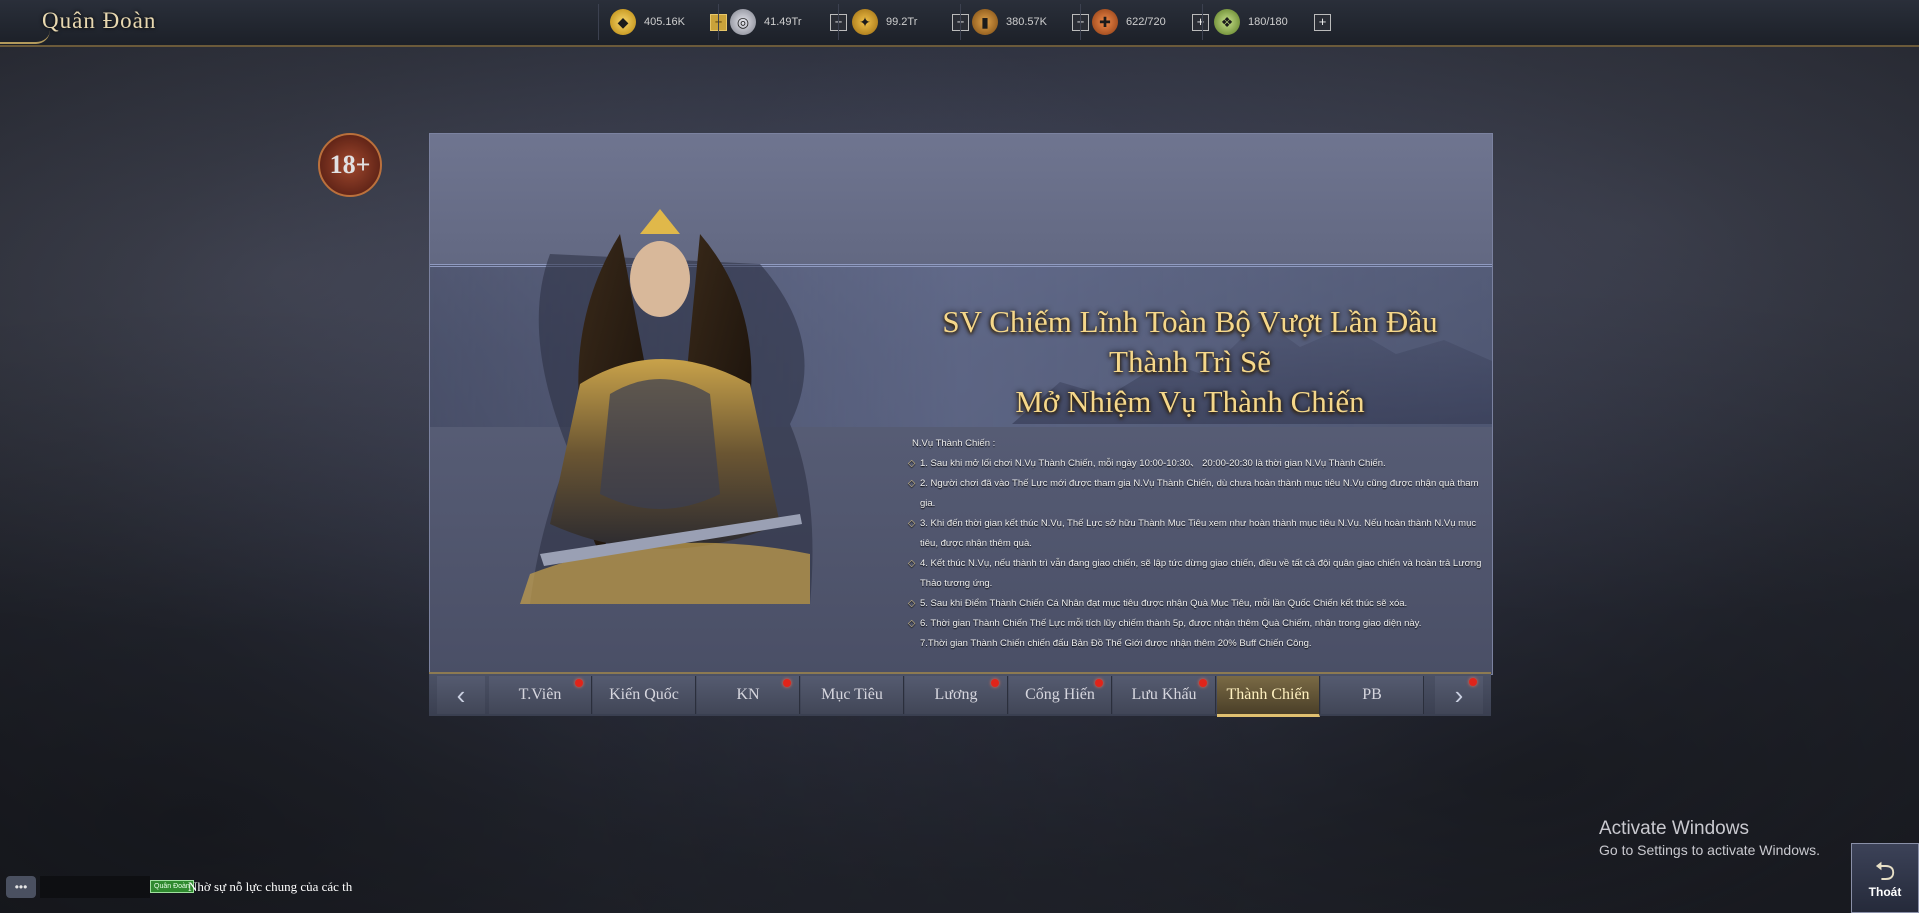  I want to click on return-arrow-icon: ⮌, so click(1885, 871).